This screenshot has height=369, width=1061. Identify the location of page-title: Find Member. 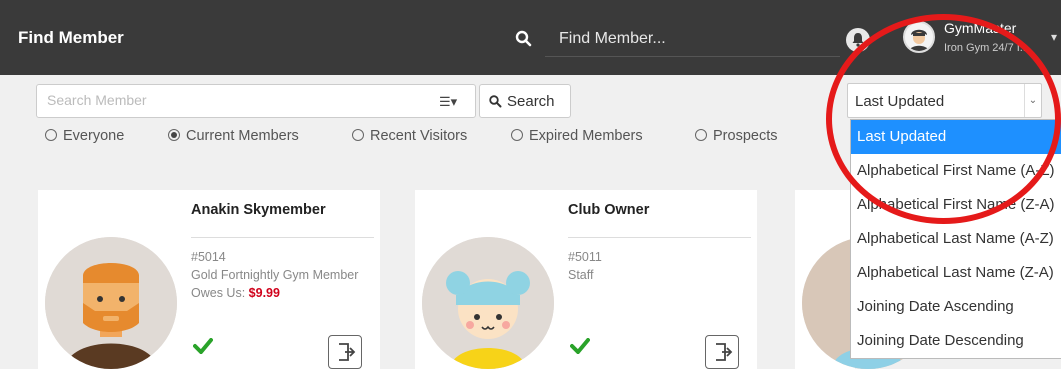
(71, 37).